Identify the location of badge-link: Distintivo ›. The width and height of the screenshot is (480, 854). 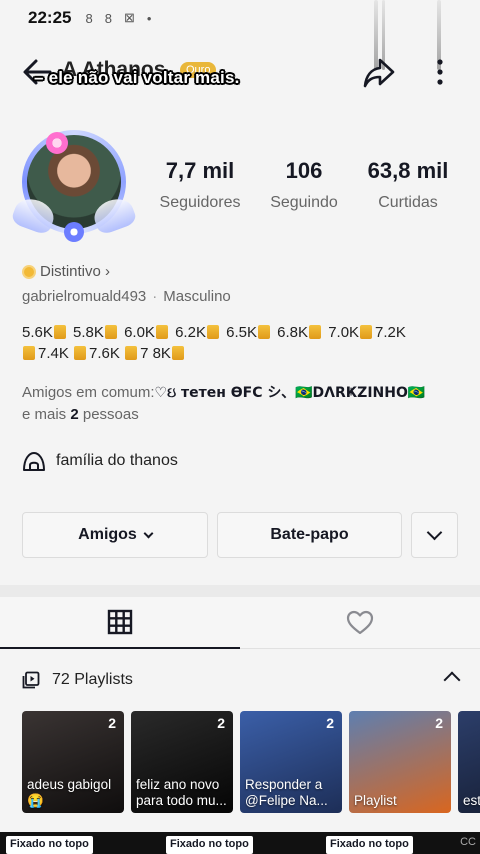
(66, 271).